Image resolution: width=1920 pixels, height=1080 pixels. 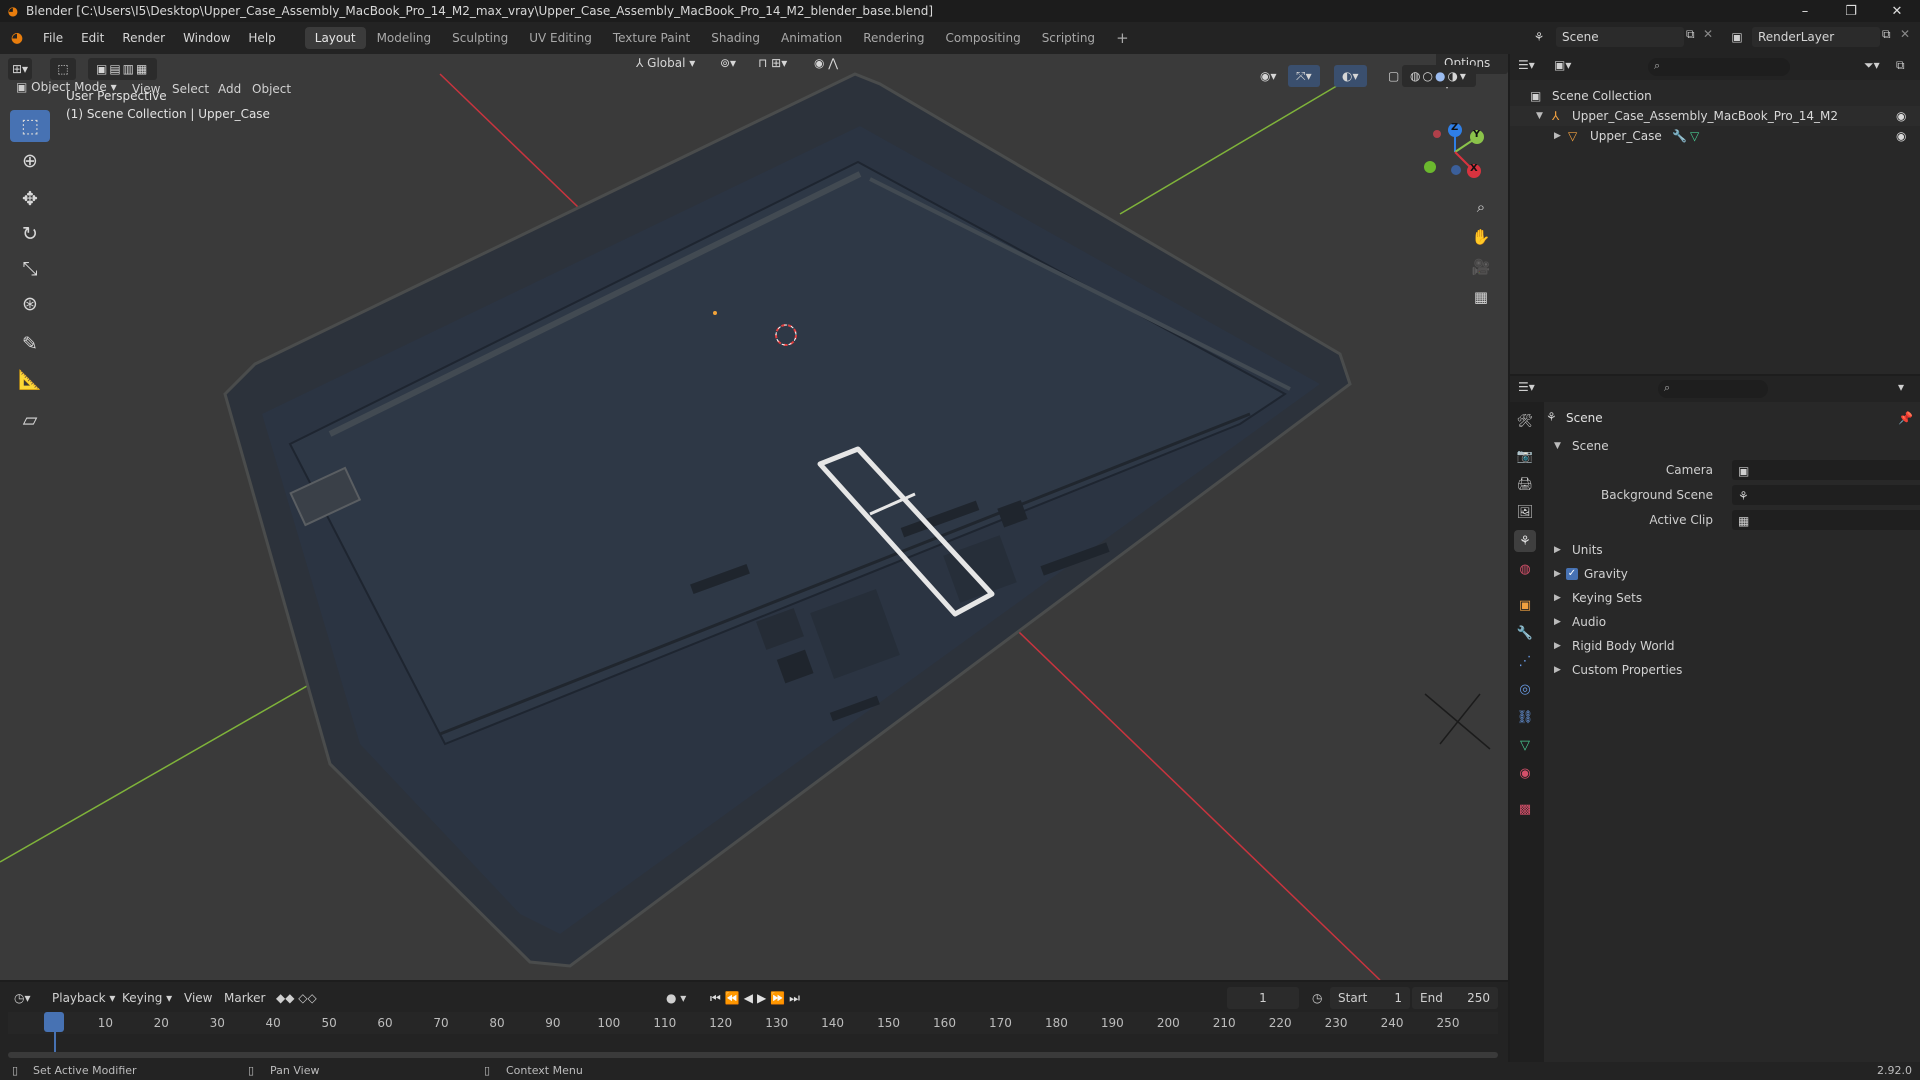 I want to click on start-frame-field: Start 1, so click(x=1370, y=998).